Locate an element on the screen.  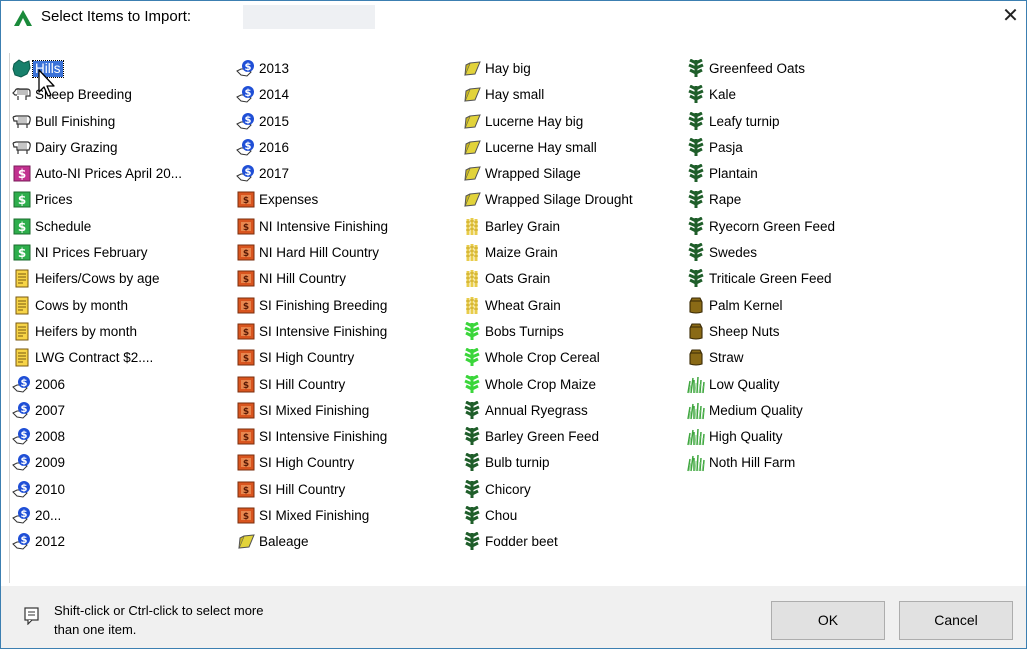
list-item-label: Sheep Nuts is located at coordinates (744, 331).